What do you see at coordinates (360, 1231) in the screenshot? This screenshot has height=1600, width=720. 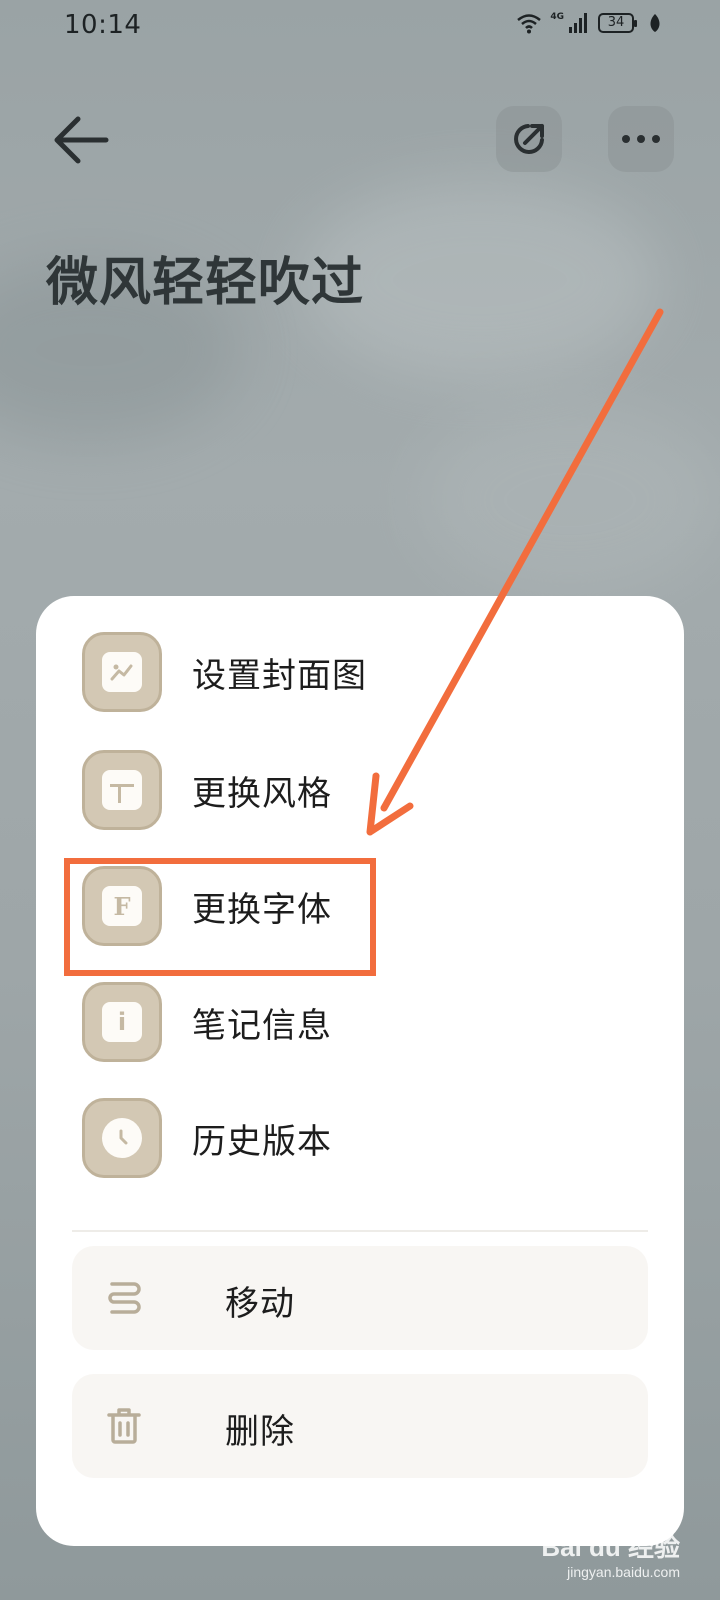 I see `menu-divider` at bounding box center [360, 1231].